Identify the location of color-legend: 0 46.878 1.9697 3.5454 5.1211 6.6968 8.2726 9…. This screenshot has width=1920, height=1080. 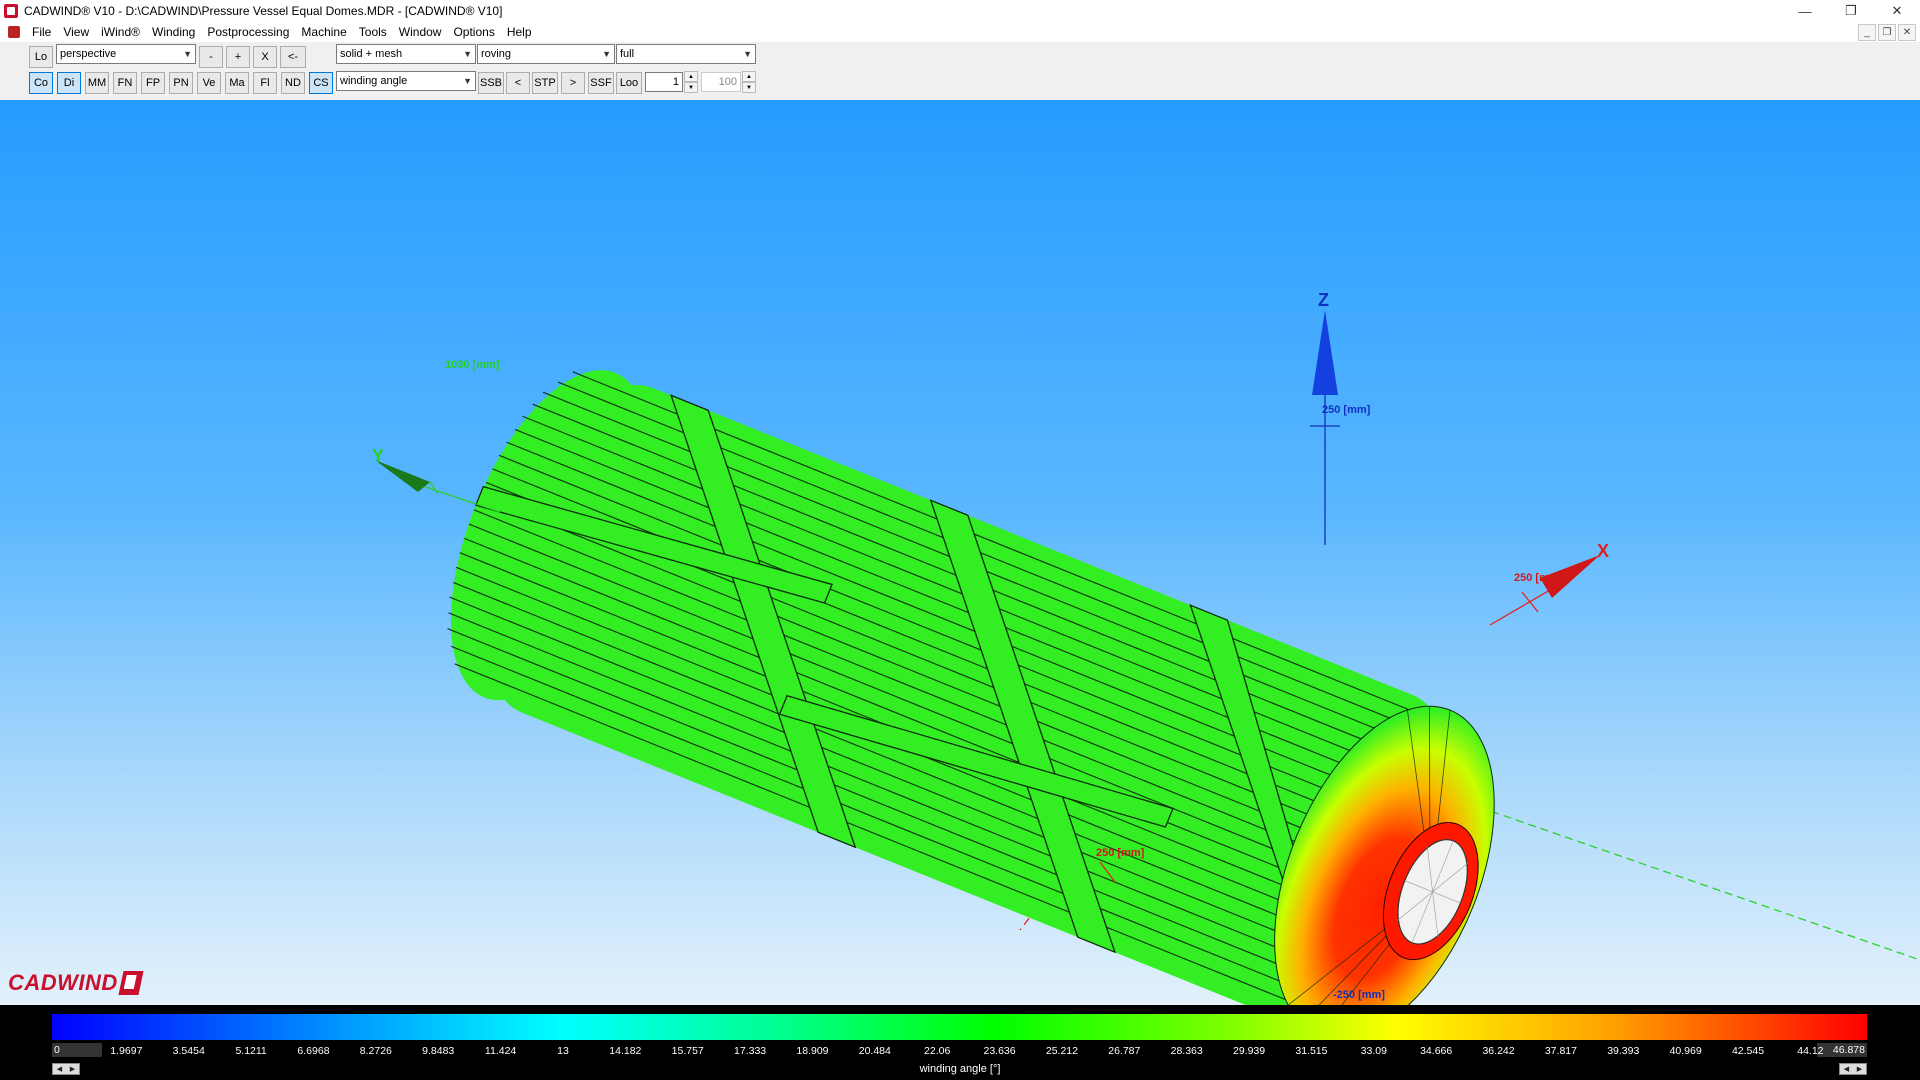
(960, 1042).